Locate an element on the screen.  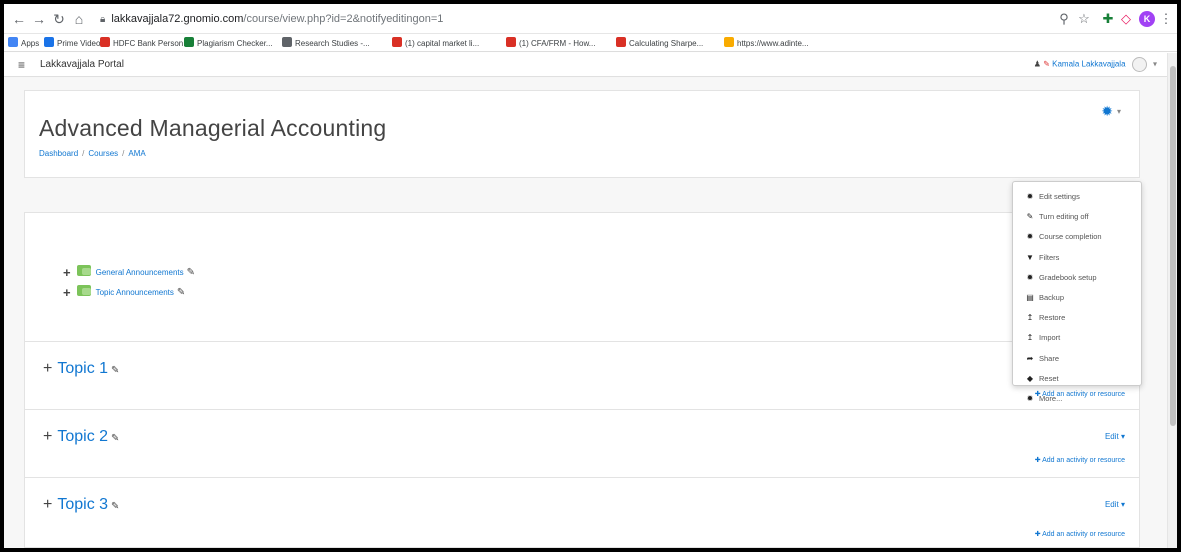
extension-icon: ◇ is located at coordinates (1126, 19).